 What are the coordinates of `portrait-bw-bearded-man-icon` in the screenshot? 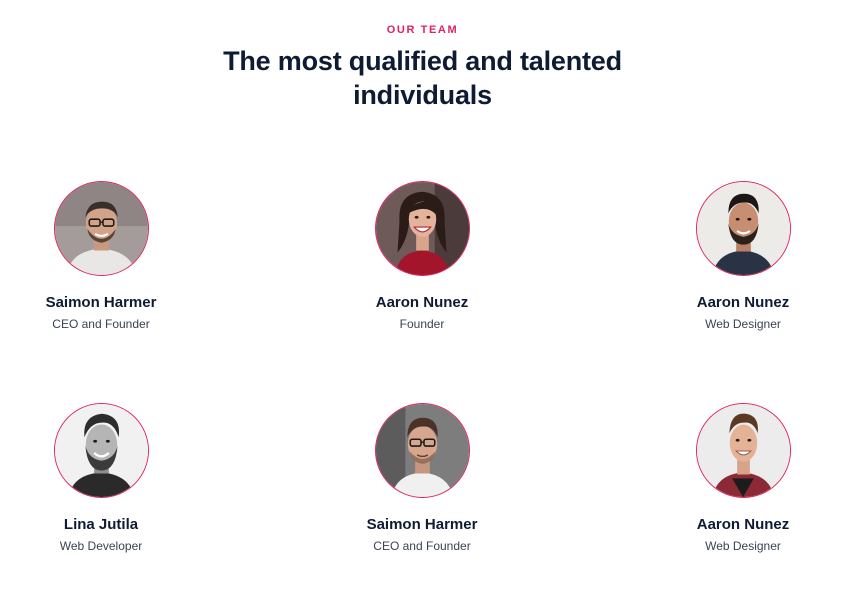 It's located at (101, 450).